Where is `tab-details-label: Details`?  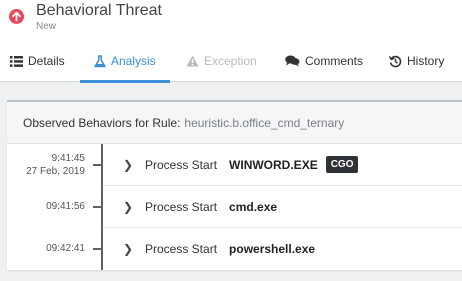 tab-details-label: Details is located at coordinates (46, 61).